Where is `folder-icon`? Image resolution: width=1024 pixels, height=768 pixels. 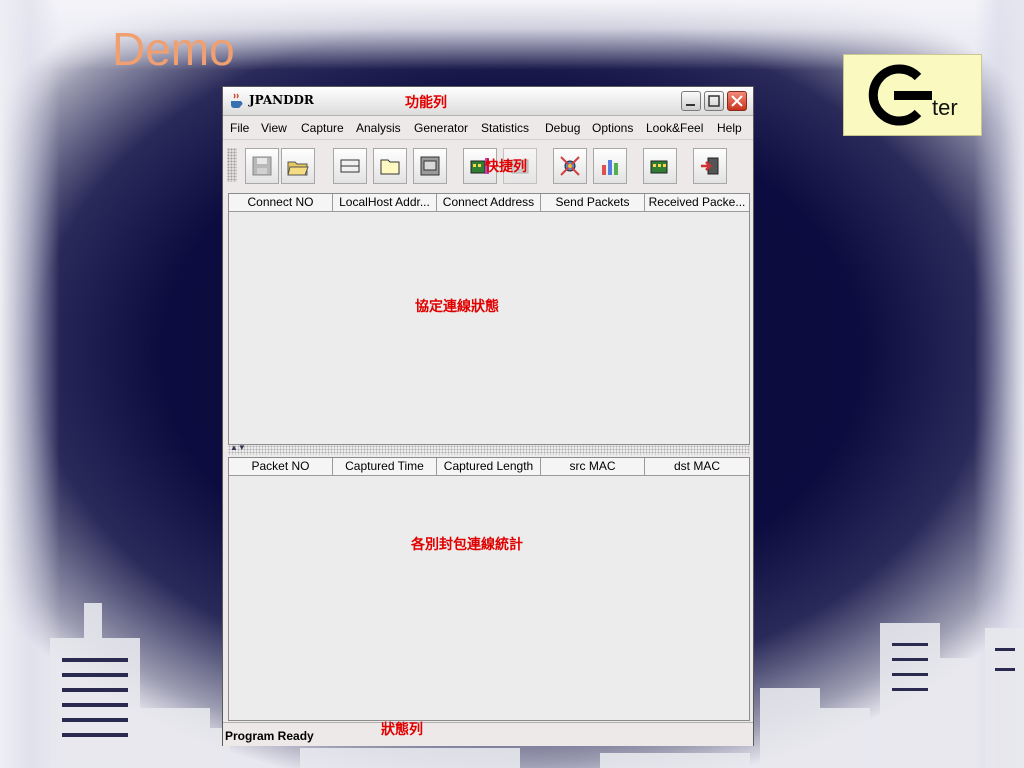 folder-icon is located at coordinates (390, 167).